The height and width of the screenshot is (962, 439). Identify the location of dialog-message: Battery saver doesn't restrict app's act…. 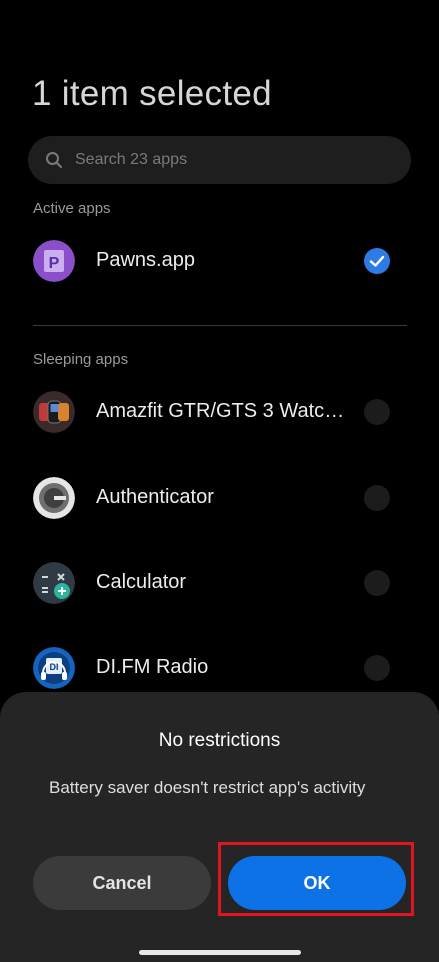
(207, 787).